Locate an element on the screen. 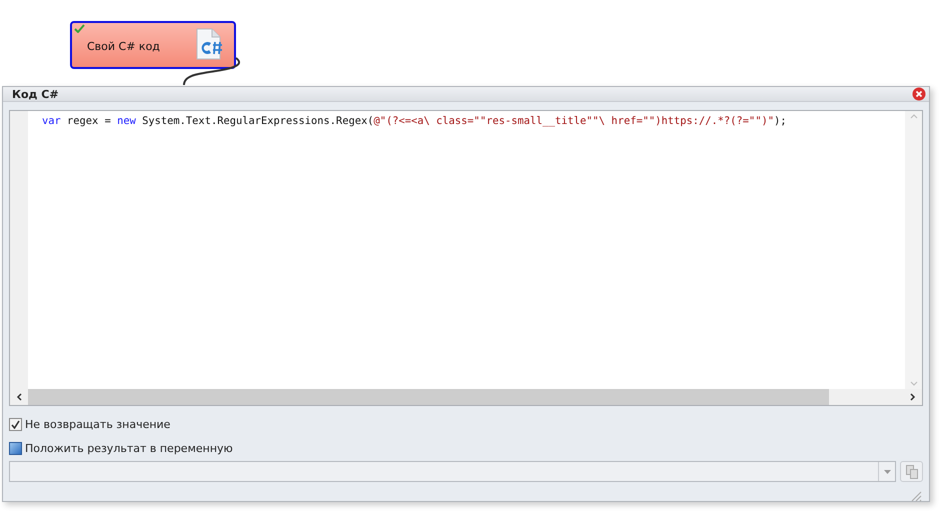  scroll-right-icon is located at coordinates (913, 396).